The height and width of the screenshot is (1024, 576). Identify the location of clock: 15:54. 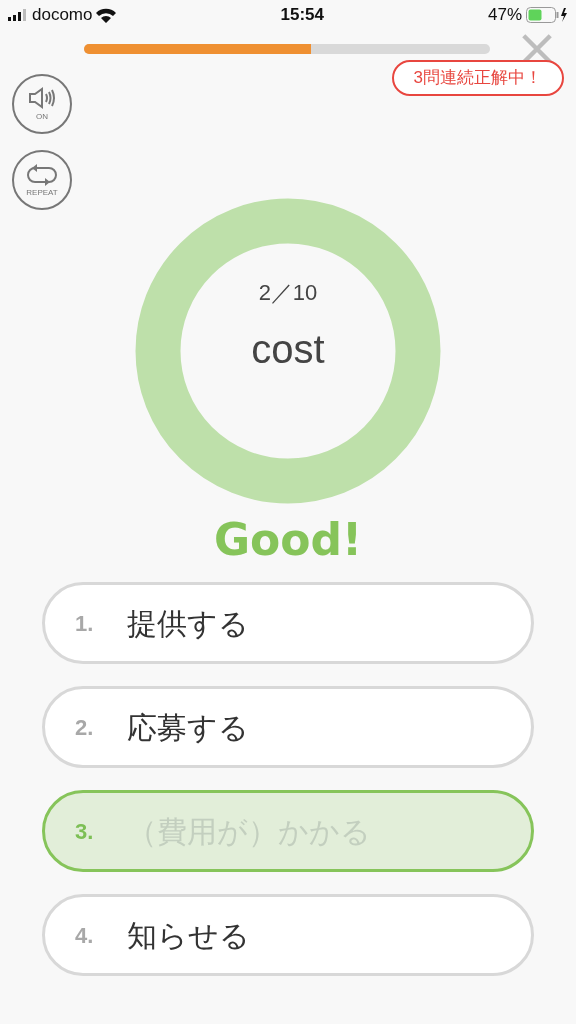
(302, 15).